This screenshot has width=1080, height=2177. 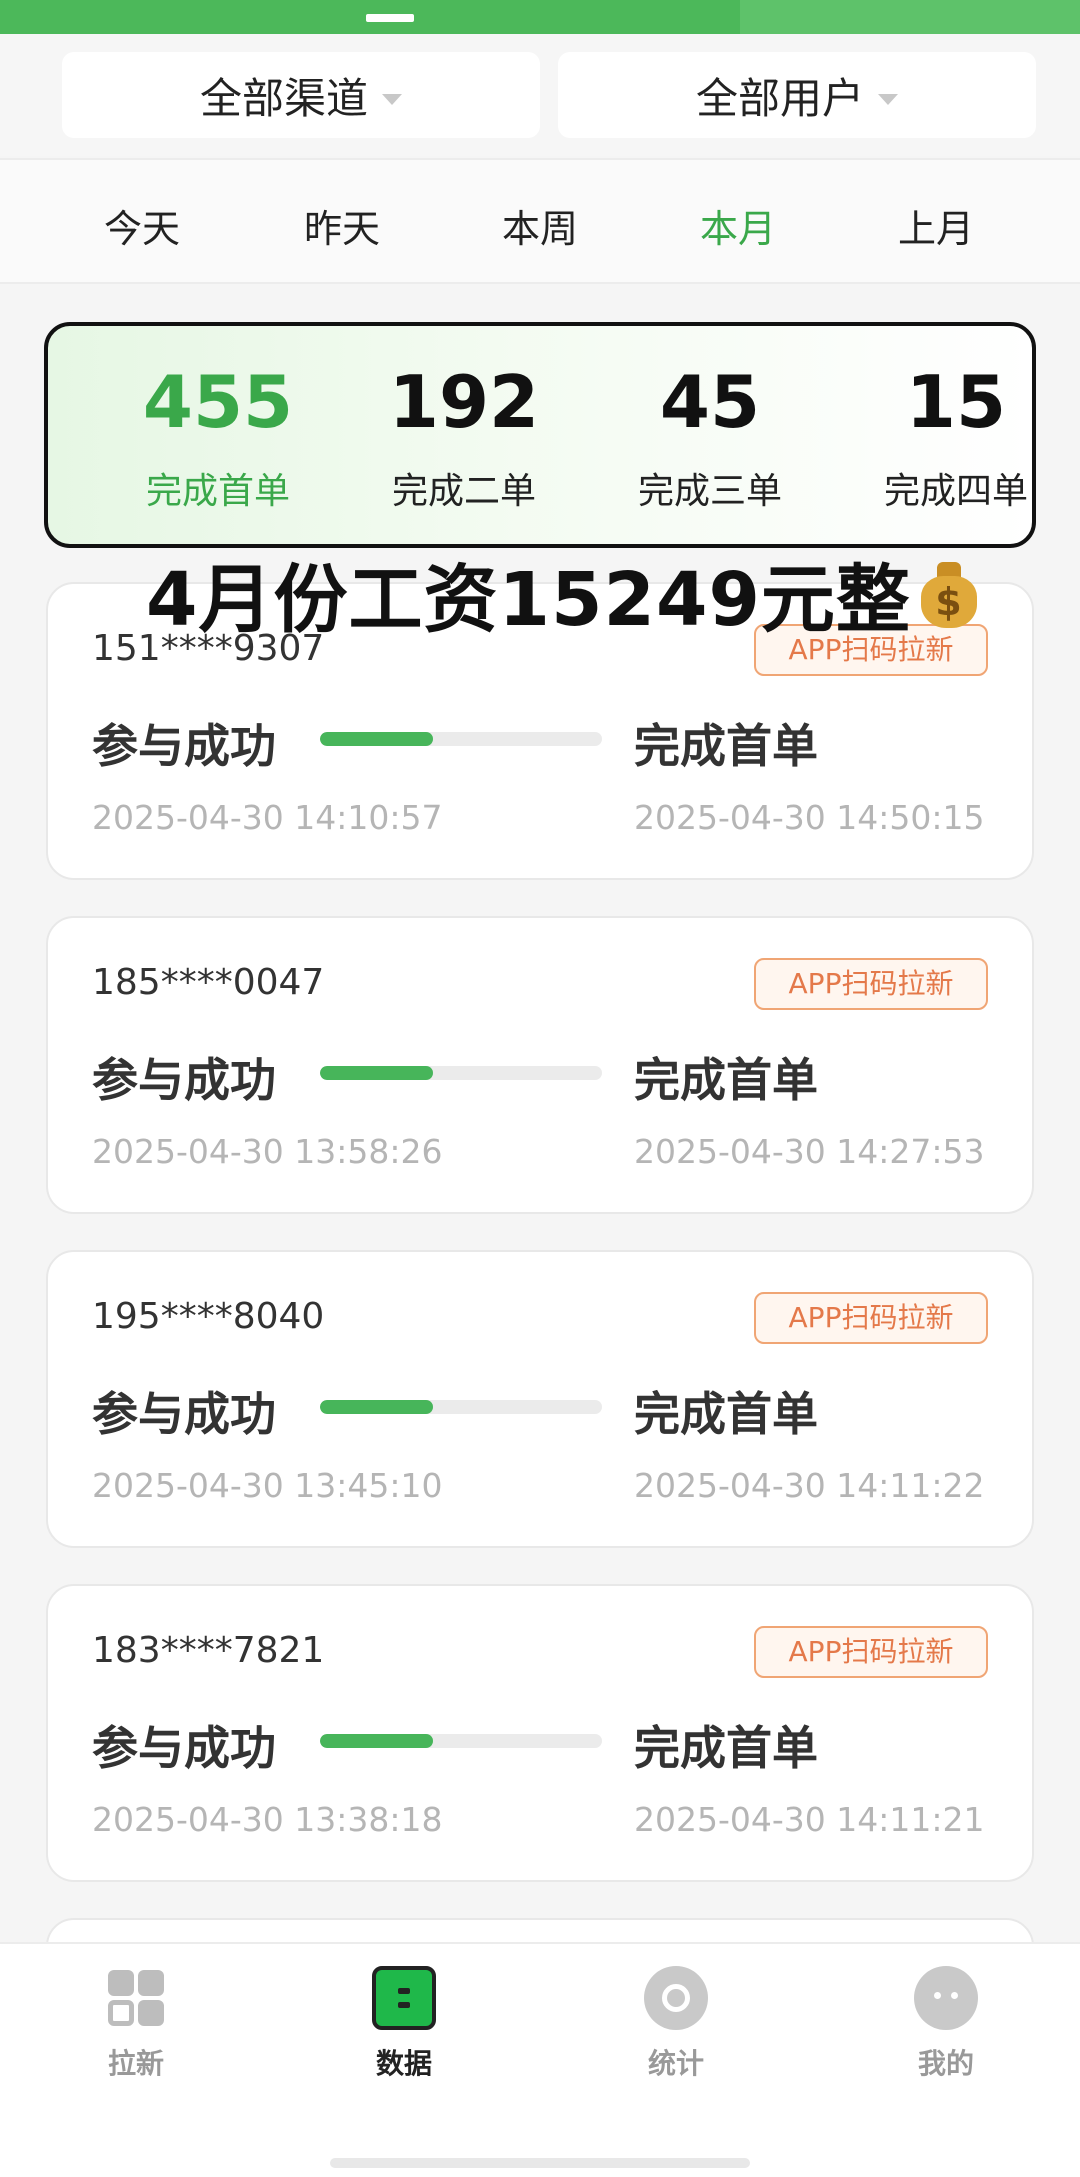 What do you see at coordinates (955, 491) in the screenshot?
I see `stat-label: 完成四单` at bounding box center [955, 491].